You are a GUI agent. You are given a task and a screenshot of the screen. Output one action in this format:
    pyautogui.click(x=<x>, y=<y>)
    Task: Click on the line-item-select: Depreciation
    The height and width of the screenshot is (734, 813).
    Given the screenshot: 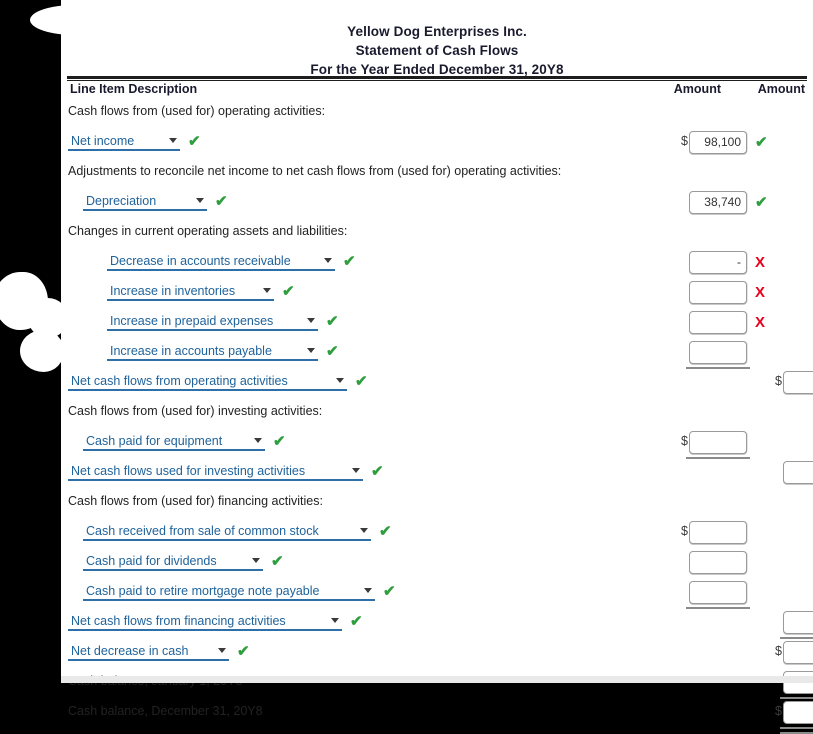 What is the action you would take?
    pyautogui.click(x=145, y=201)
    